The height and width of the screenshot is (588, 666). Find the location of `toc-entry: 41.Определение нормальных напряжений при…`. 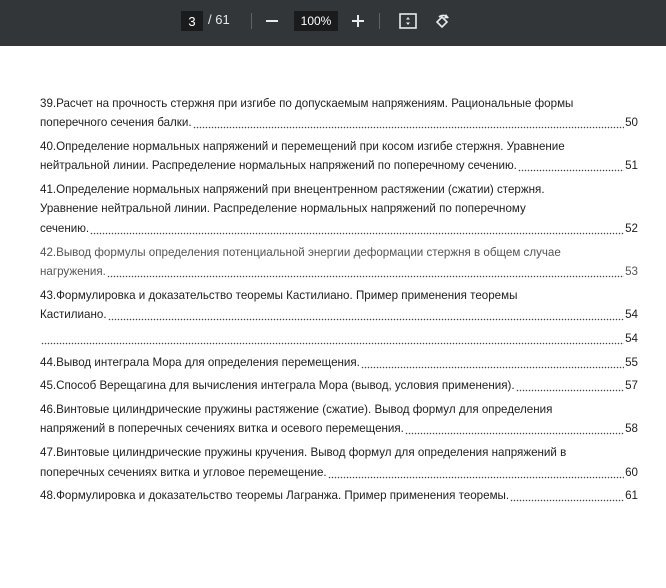

toc-entry: 41.Определение нормальных напряжений при… is located at coordinates (339, 209).